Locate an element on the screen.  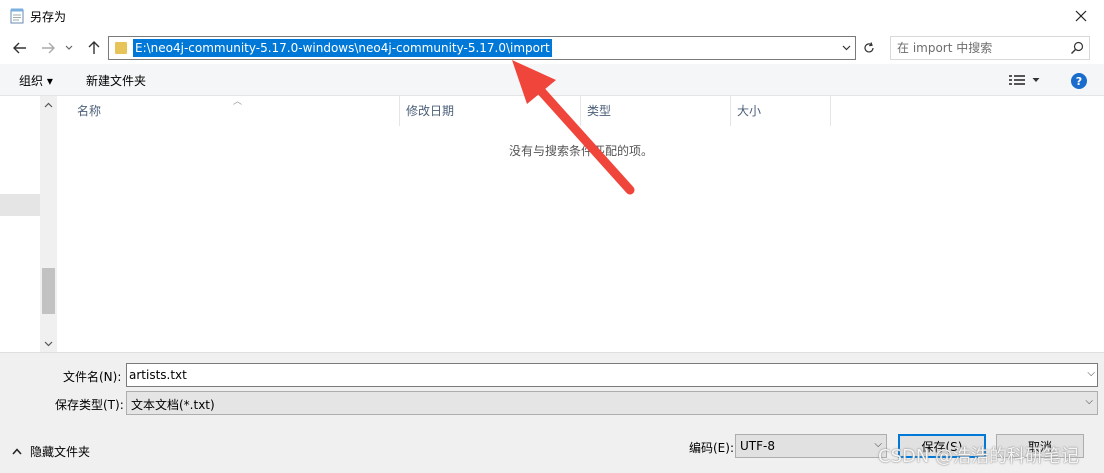
navigation-pane-scrollbar is located at coordinates (48, 224).